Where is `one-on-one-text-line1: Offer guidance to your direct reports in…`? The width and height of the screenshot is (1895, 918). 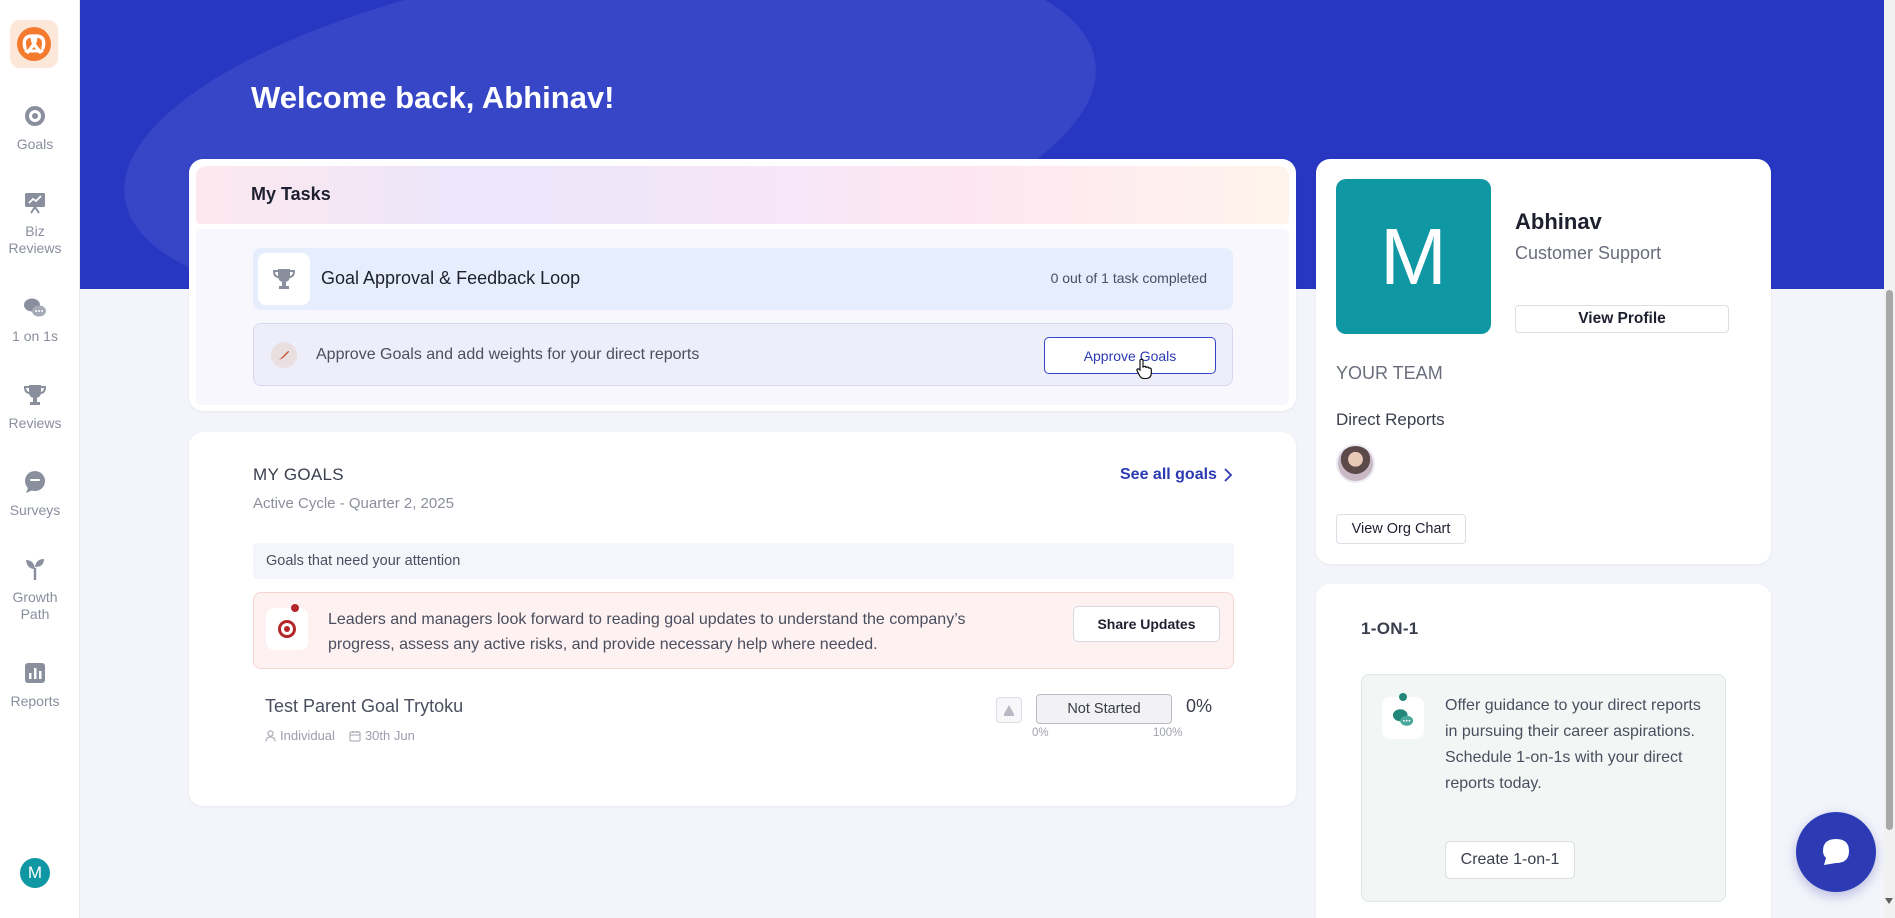 one-on-one-text-line1: Offer guidance to your direct reports in… is located at coordinates (1573, 718).